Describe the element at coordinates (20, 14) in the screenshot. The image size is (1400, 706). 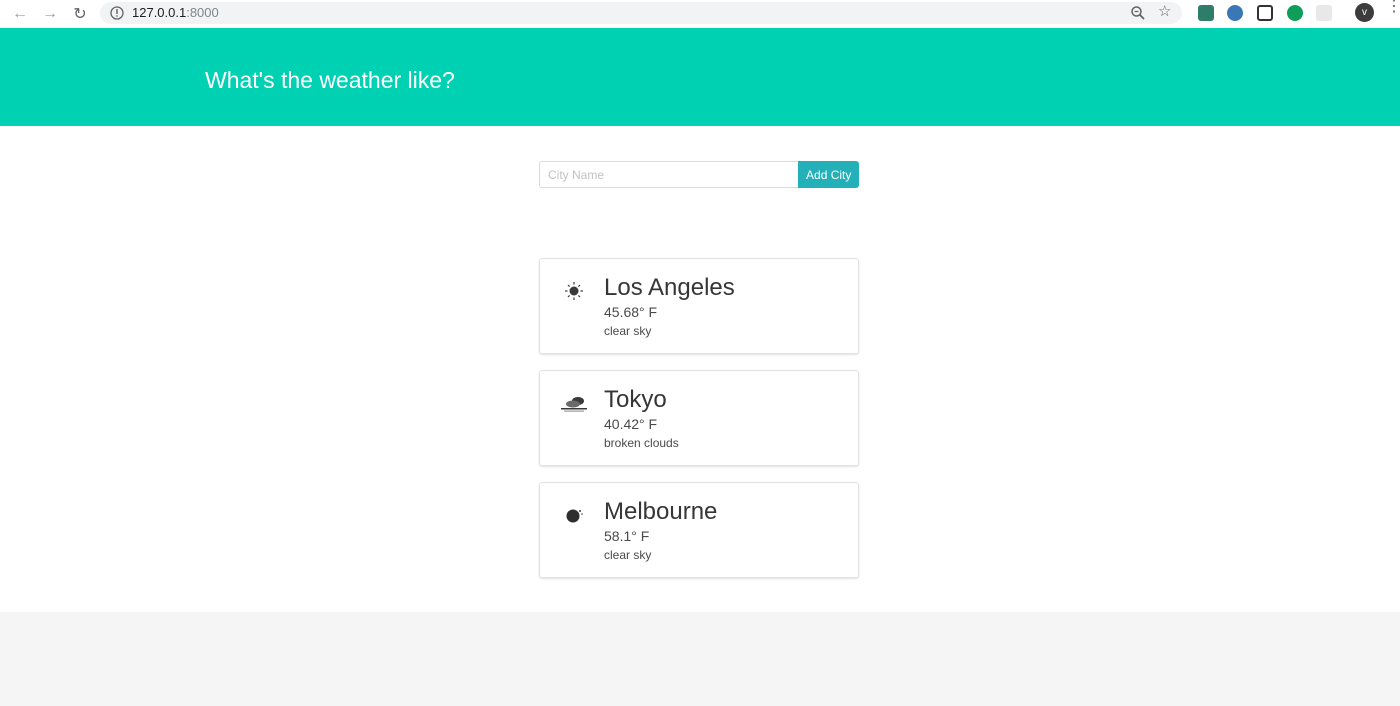
I see `back-icon: ←` at that location.